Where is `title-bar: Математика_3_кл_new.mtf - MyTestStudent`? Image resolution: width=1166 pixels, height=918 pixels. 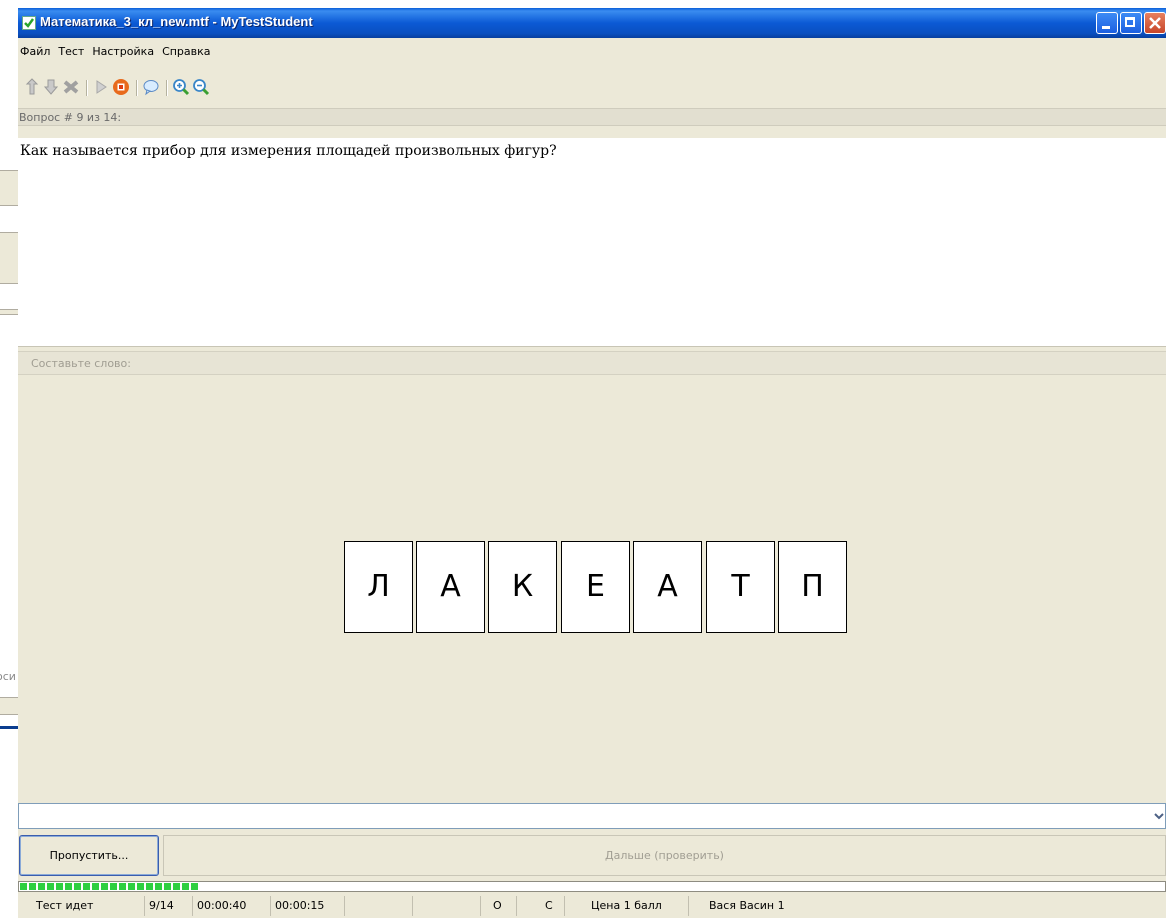
title-bar: Математика_3_кл_new.mtf - MyTestStudent is located at coordinates (592, 23).